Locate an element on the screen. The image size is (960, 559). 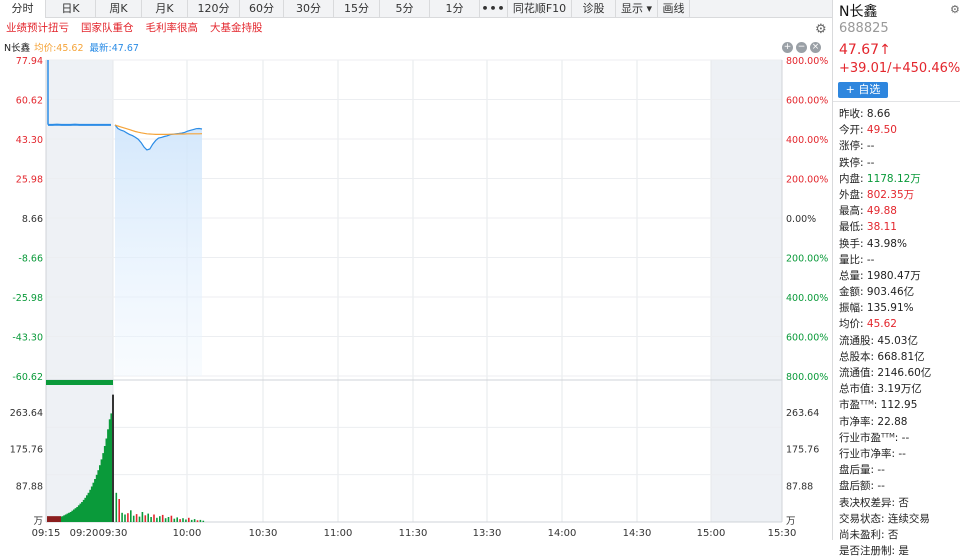
divider is located at coordinates (896, 101).